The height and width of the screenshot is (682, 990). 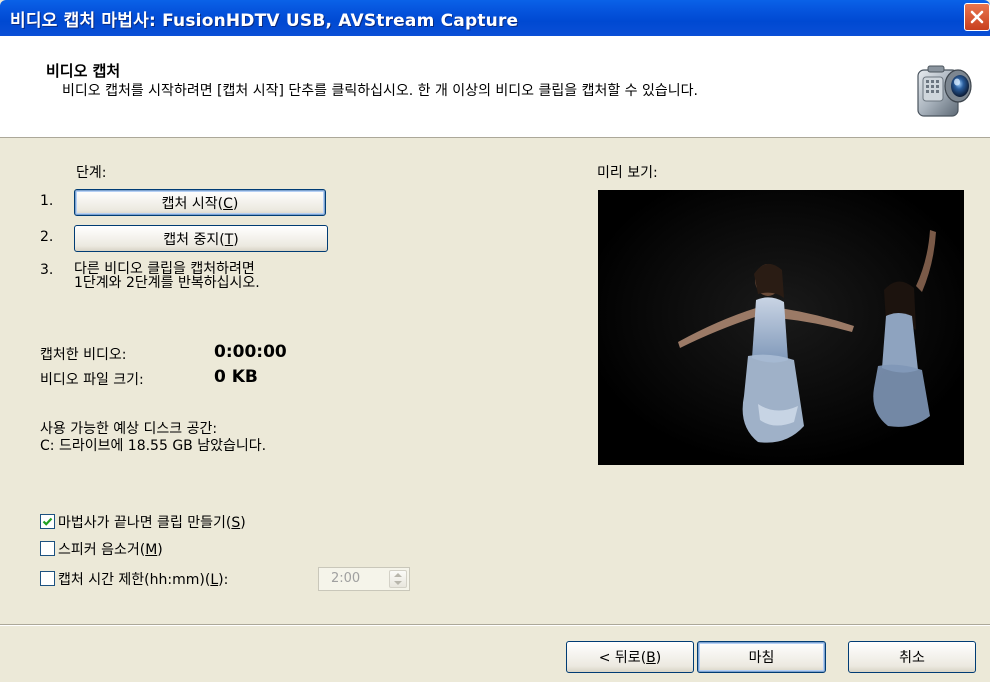 I want to click on file-size-value: 0 KB, so click(x=236, y=377).